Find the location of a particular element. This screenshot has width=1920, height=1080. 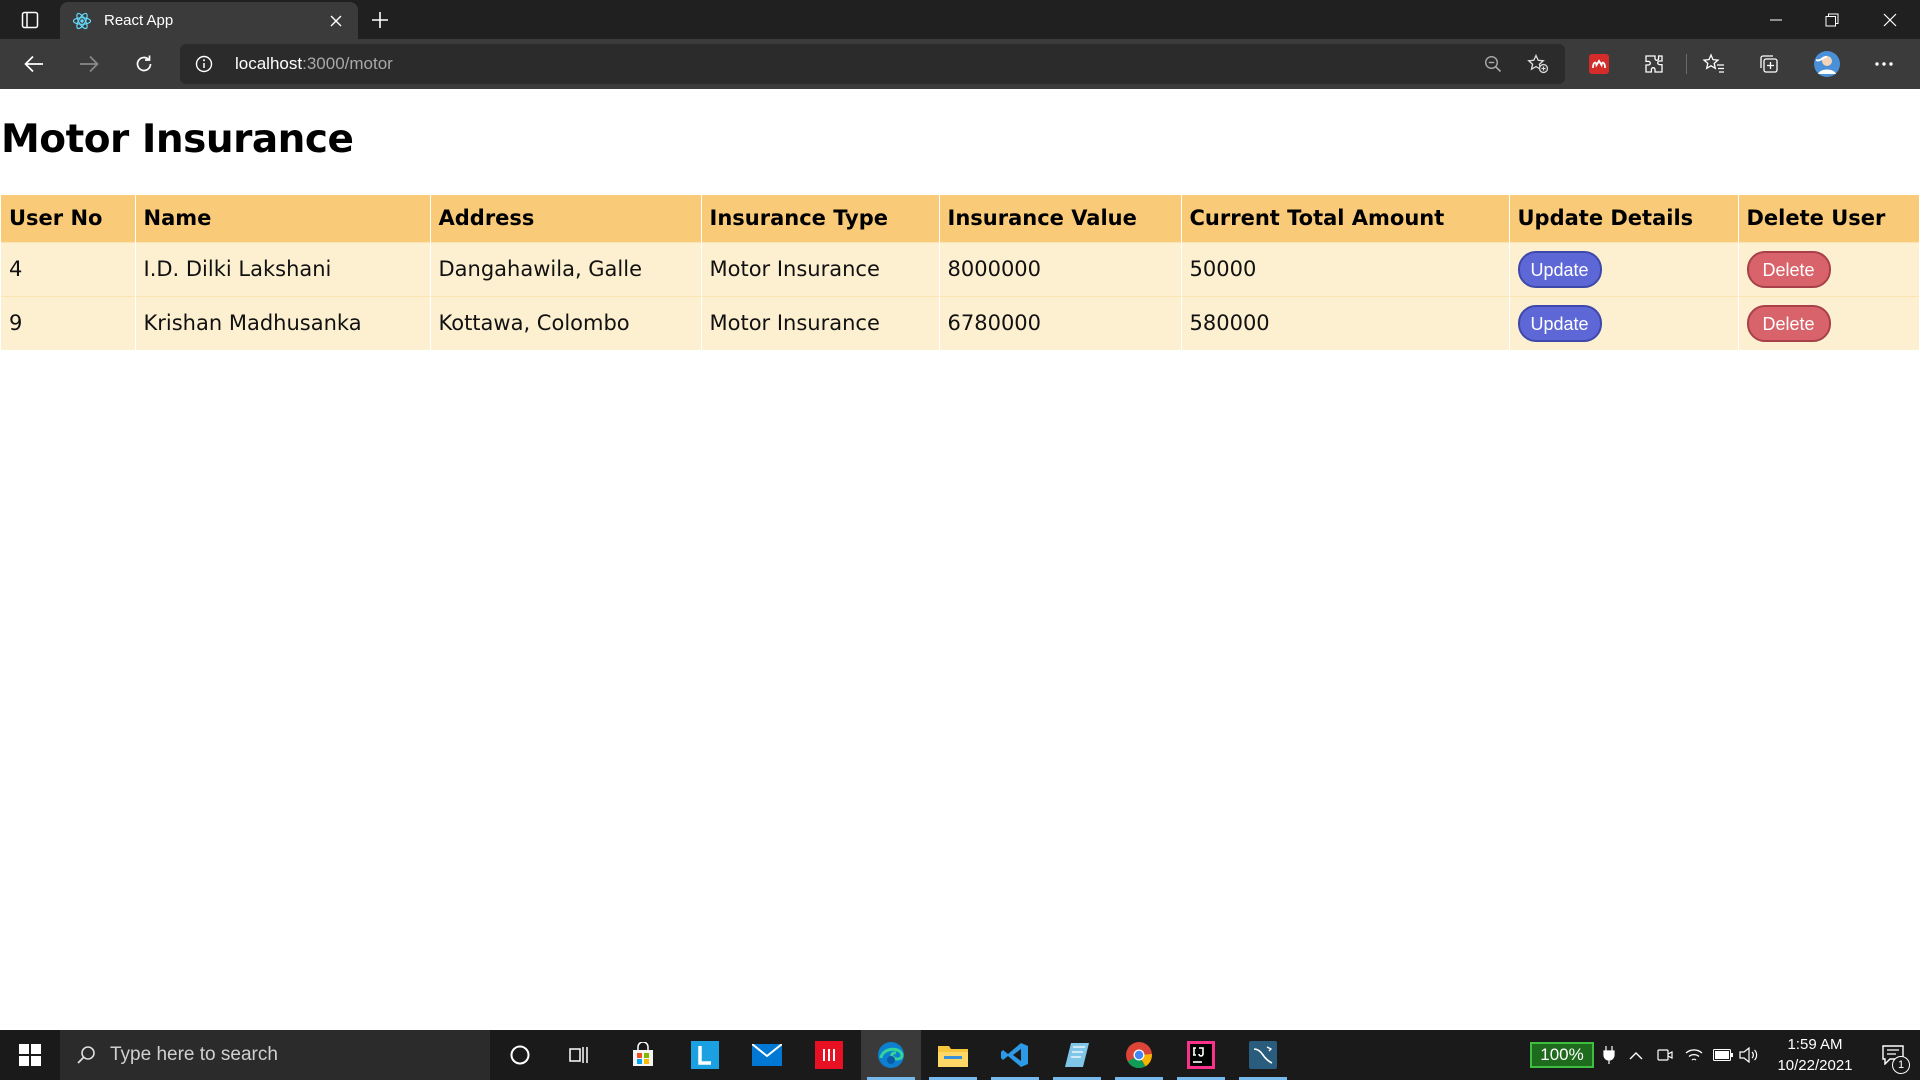

cell-name: Krishan Madhusanka is located at coordinates (283, 322).